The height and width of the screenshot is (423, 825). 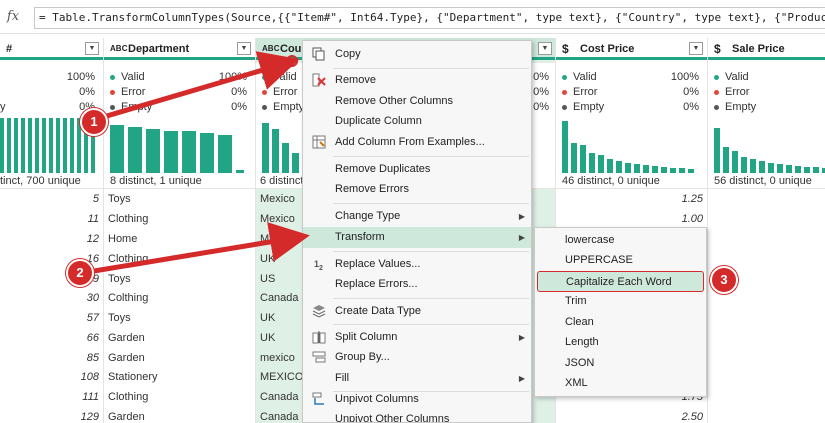 I want to click on callout-badge-3: 3, so click(x=724, y=280).